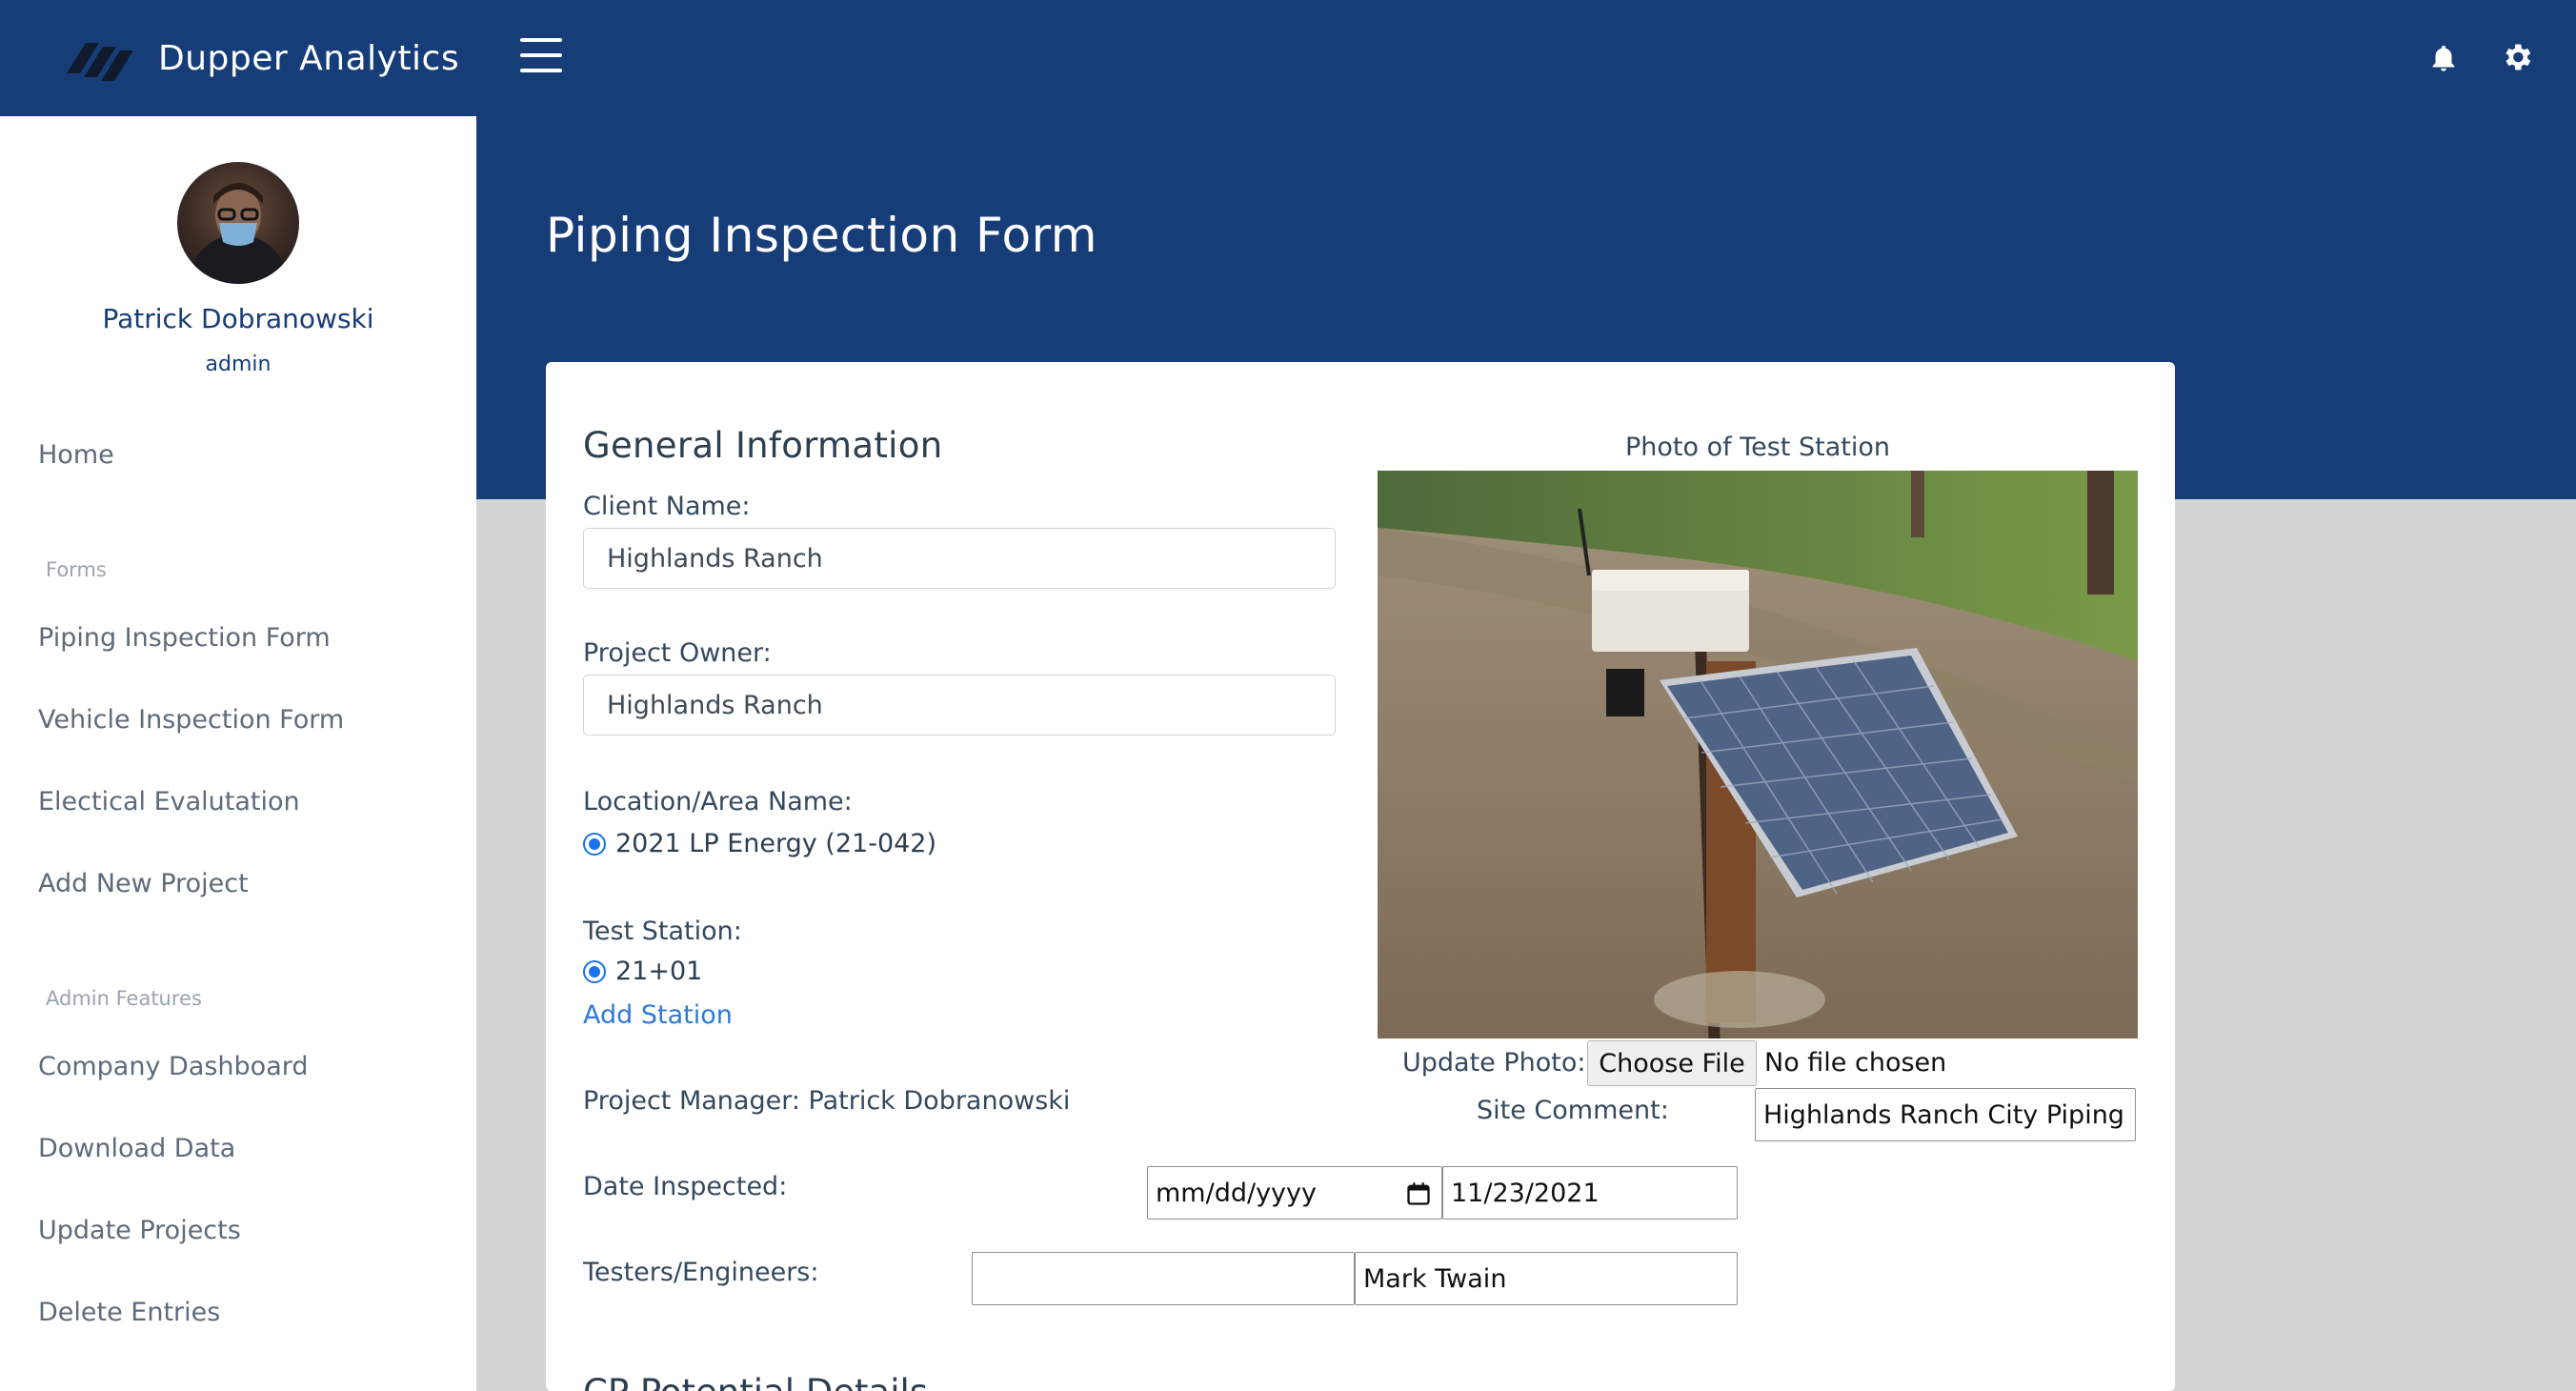 The height and width of the screenshot is (1391, 2576). I want to click on sidebar-section-admin: Admin Features, so click(124, 998).